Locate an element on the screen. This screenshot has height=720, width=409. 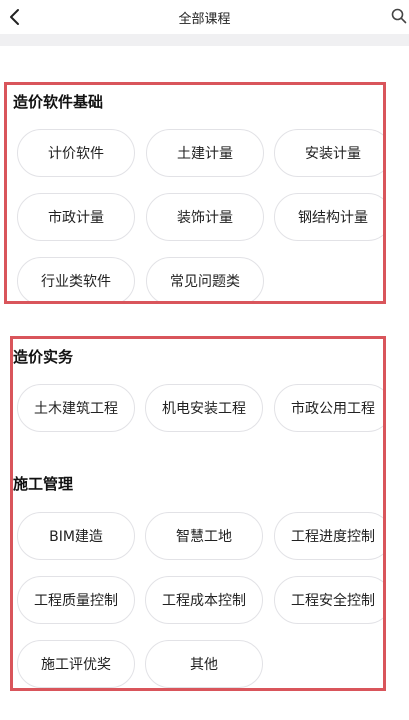
course-chip-pricing-software: 计价软件 is located at coordinates (76, 153).